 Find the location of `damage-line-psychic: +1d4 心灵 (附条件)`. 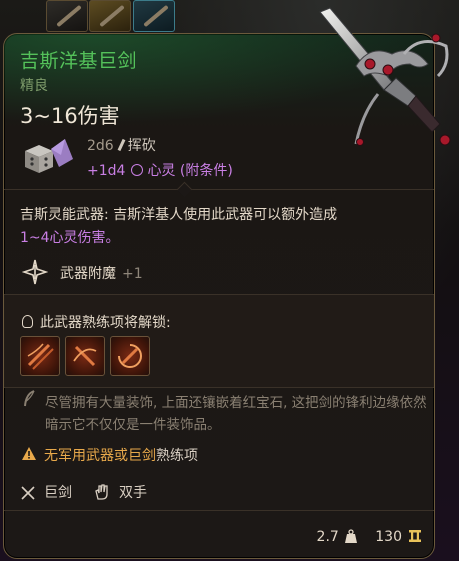

damage-line-psychic: +1d4 心灵 (附条件) is located at coordinates (160, 170).